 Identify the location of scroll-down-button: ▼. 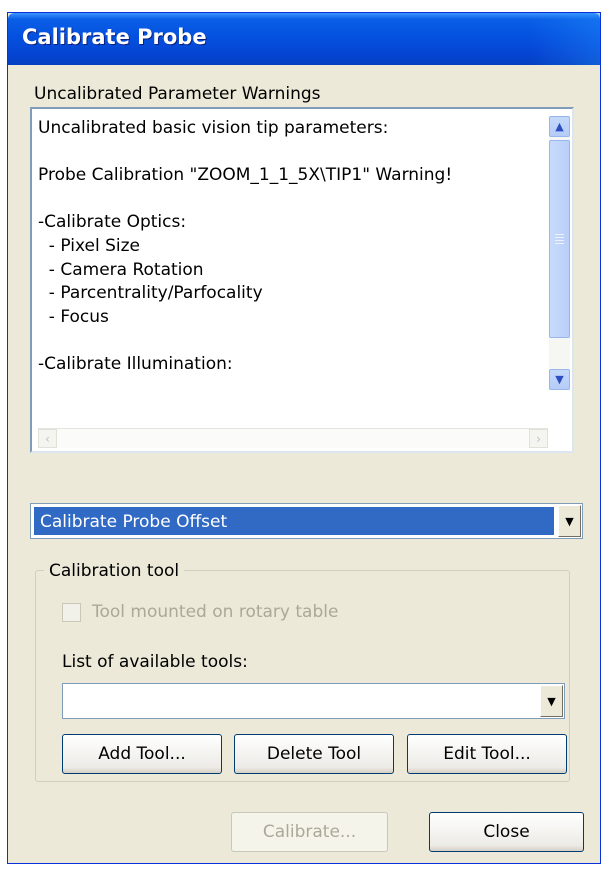
(559, 379).